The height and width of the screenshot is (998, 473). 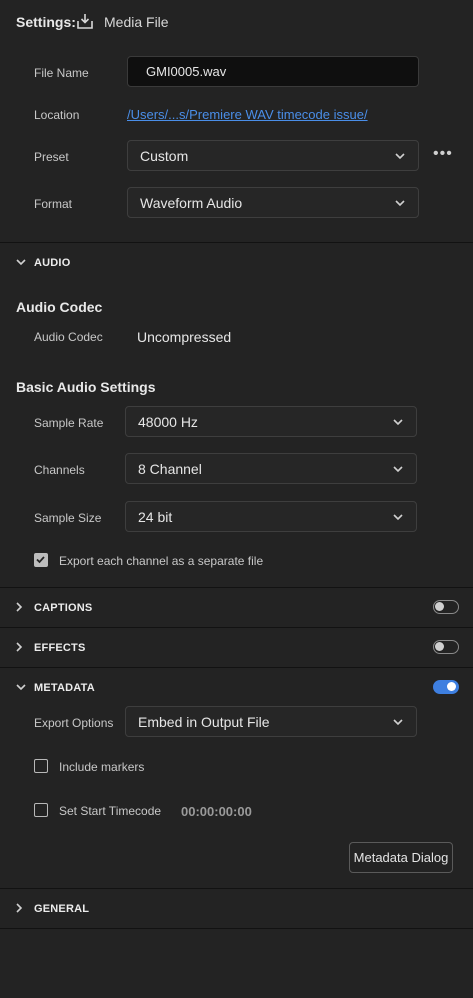 I want to click on metadata-dialog-button: Metadata Dialog, so click(x=401, y=857).